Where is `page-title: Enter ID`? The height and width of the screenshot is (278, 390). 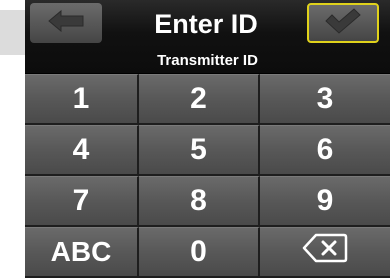 page-title: Enter ID is located at coordinates (206, 23).